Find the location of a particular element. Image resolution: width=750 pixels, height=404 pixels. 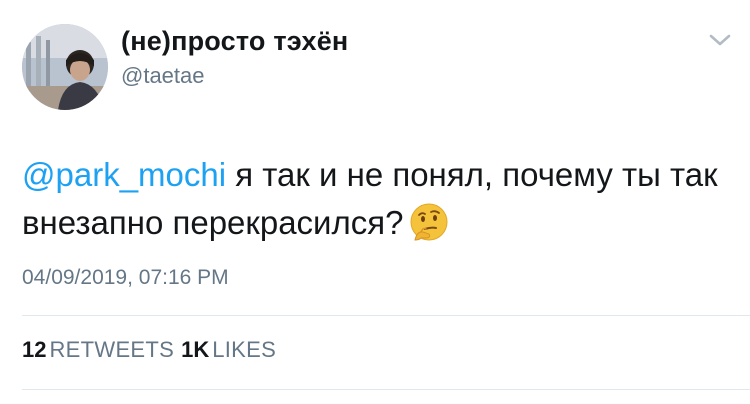

display-name: (не)просто тэхён is located at coordinates (234, 41).